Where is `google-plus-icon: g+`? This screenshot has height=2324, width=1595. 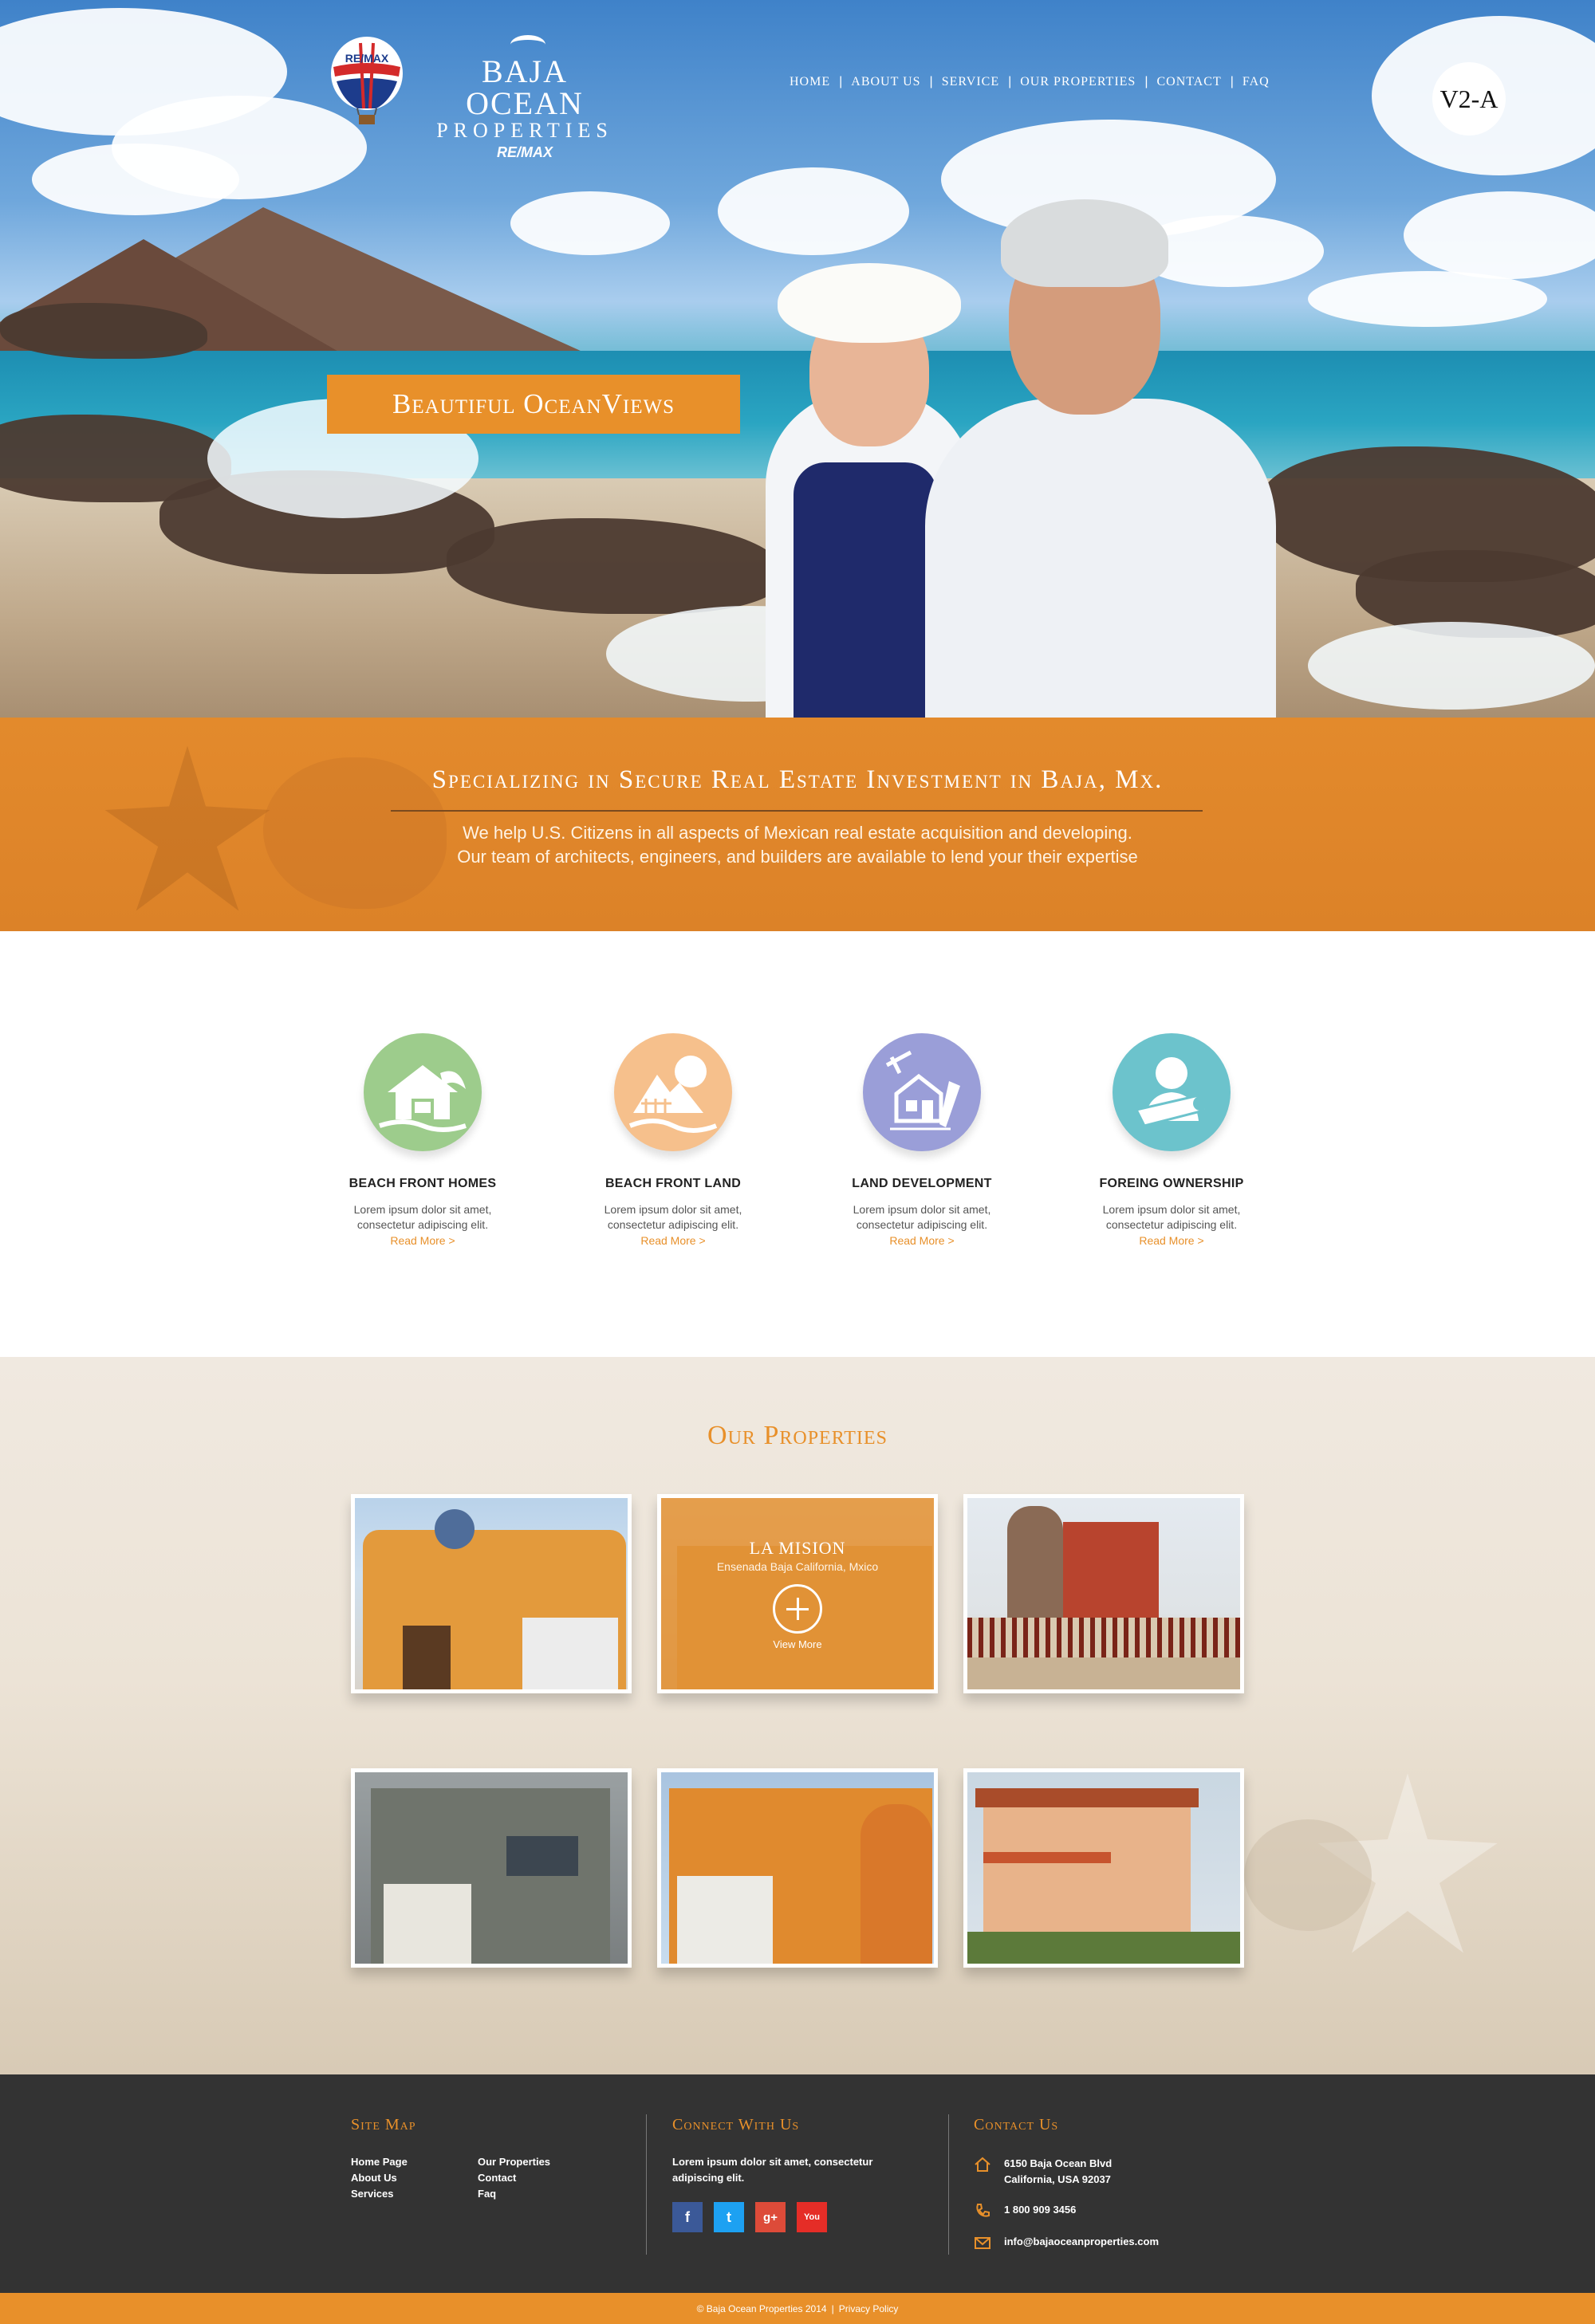 google-plus-icon: g+ is located at coordinates (770, 2217).